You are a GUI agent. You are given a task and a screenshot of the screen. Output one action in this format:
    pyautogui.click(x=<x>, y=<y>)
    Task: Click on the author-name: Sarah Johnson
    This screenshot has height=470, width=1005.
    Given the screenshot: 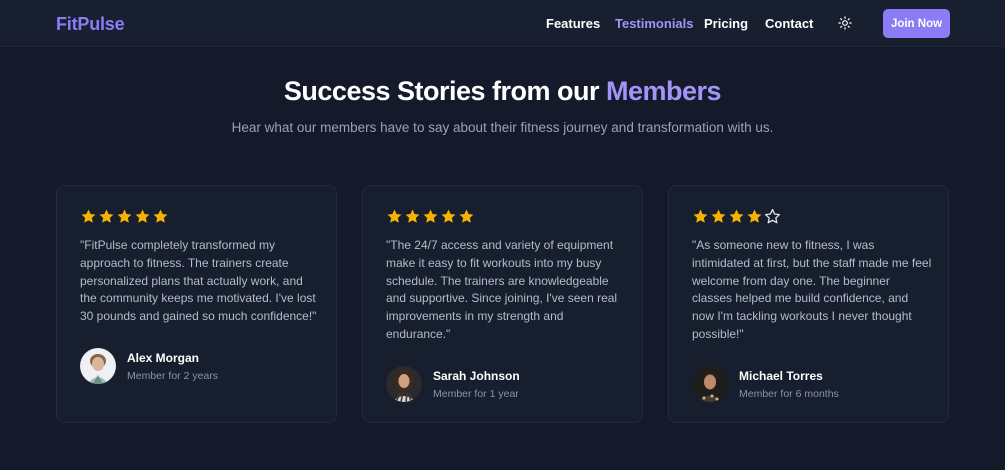 What is the action you would take?
    pyautogui.click(x=476, y=375)
    